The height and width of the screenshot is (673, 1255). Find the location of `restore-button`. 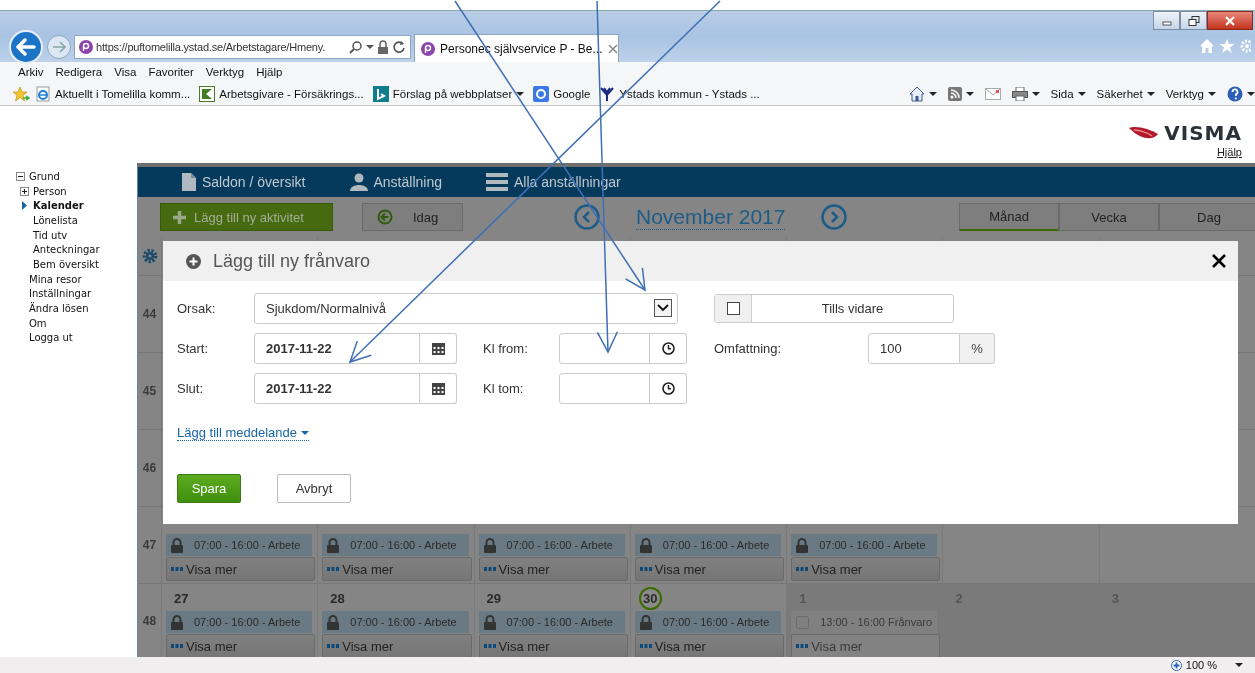

restore-button is located at coordinates (1193, 20).